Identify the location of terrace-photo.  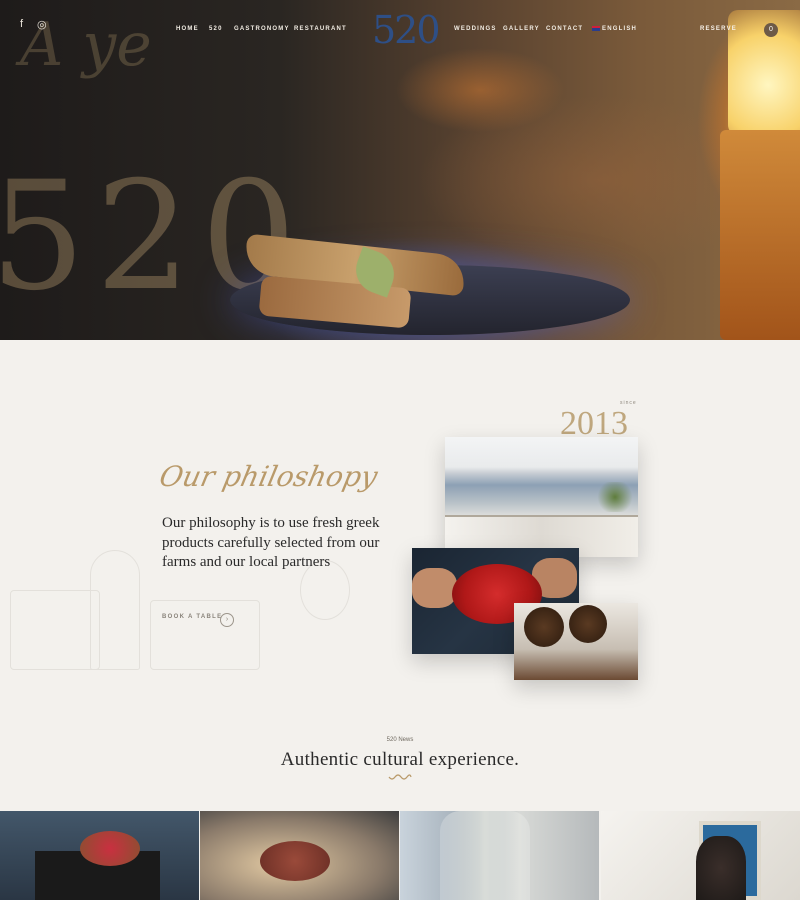
(541, 497).